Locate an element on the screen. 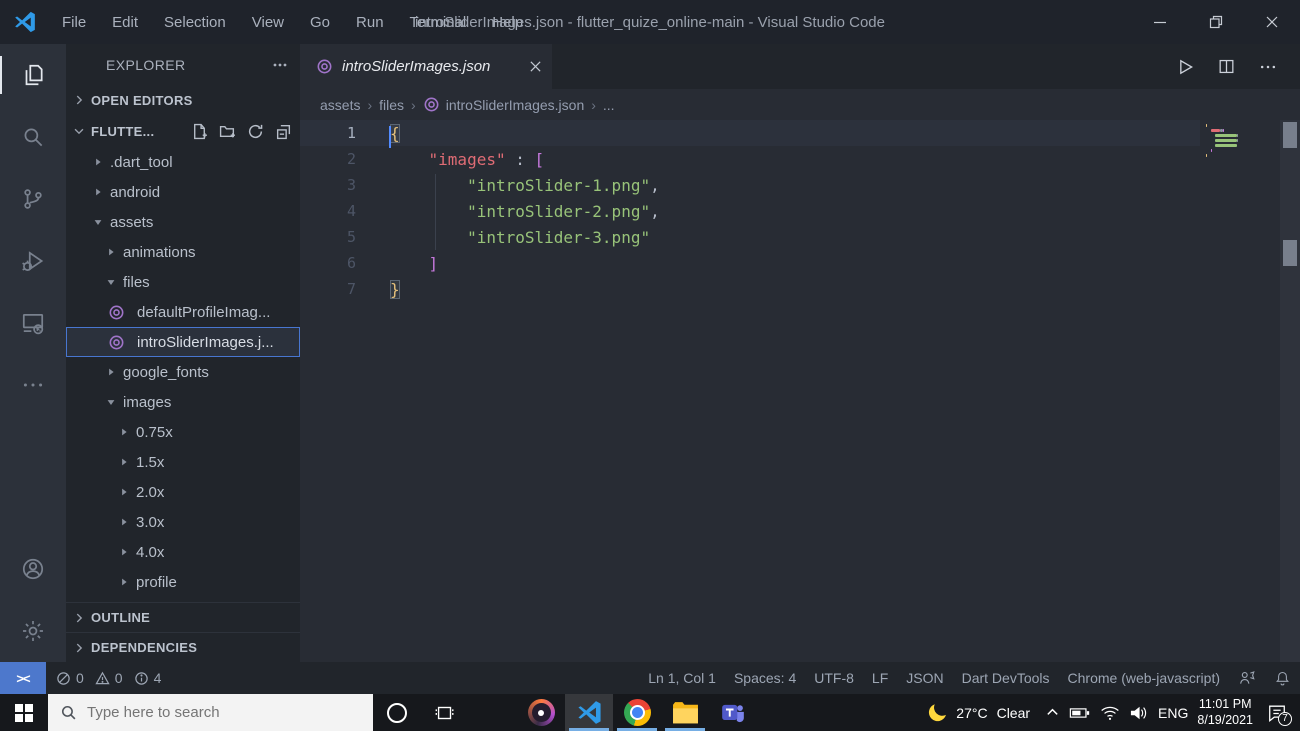 The height and width of the screenshot is (731, 1300). vscode-icon is located at coordinates (589, 712).